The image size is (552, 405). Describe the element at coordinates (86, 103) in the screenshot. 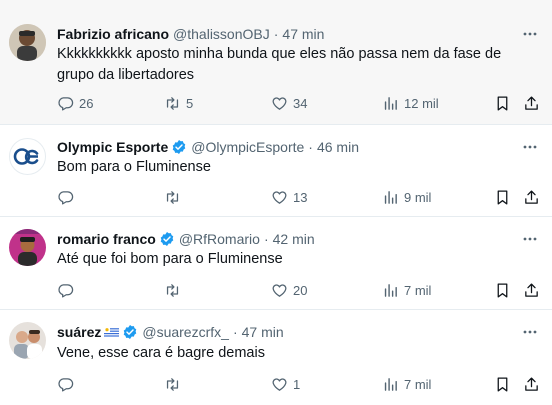

I see `reply-count: 26` at that location.